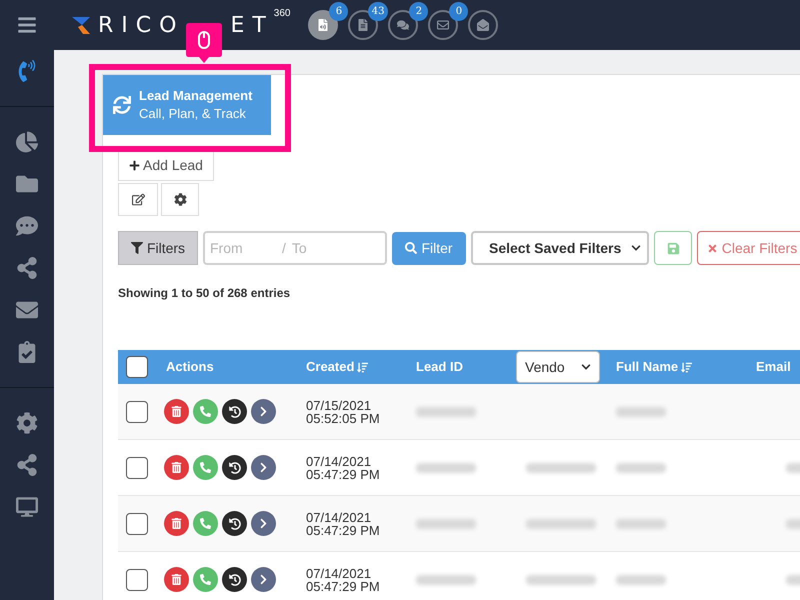 This screenshot has width=800, height=600. Describe the element at coordinates (458, 11) in the screenshot. I see `notification-count: 0` at that location.